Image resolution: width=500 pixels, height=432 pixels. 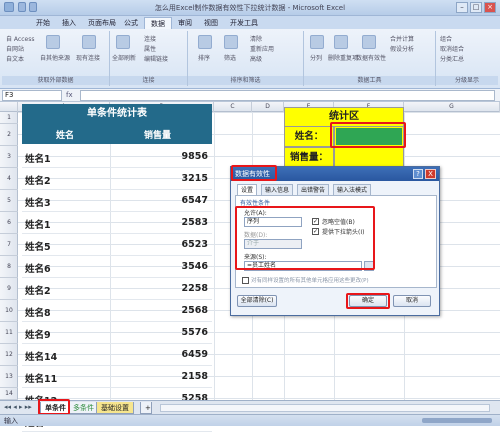 I want to click on tab-ime-mode: 输入法模式, so click(x=352, y=189).